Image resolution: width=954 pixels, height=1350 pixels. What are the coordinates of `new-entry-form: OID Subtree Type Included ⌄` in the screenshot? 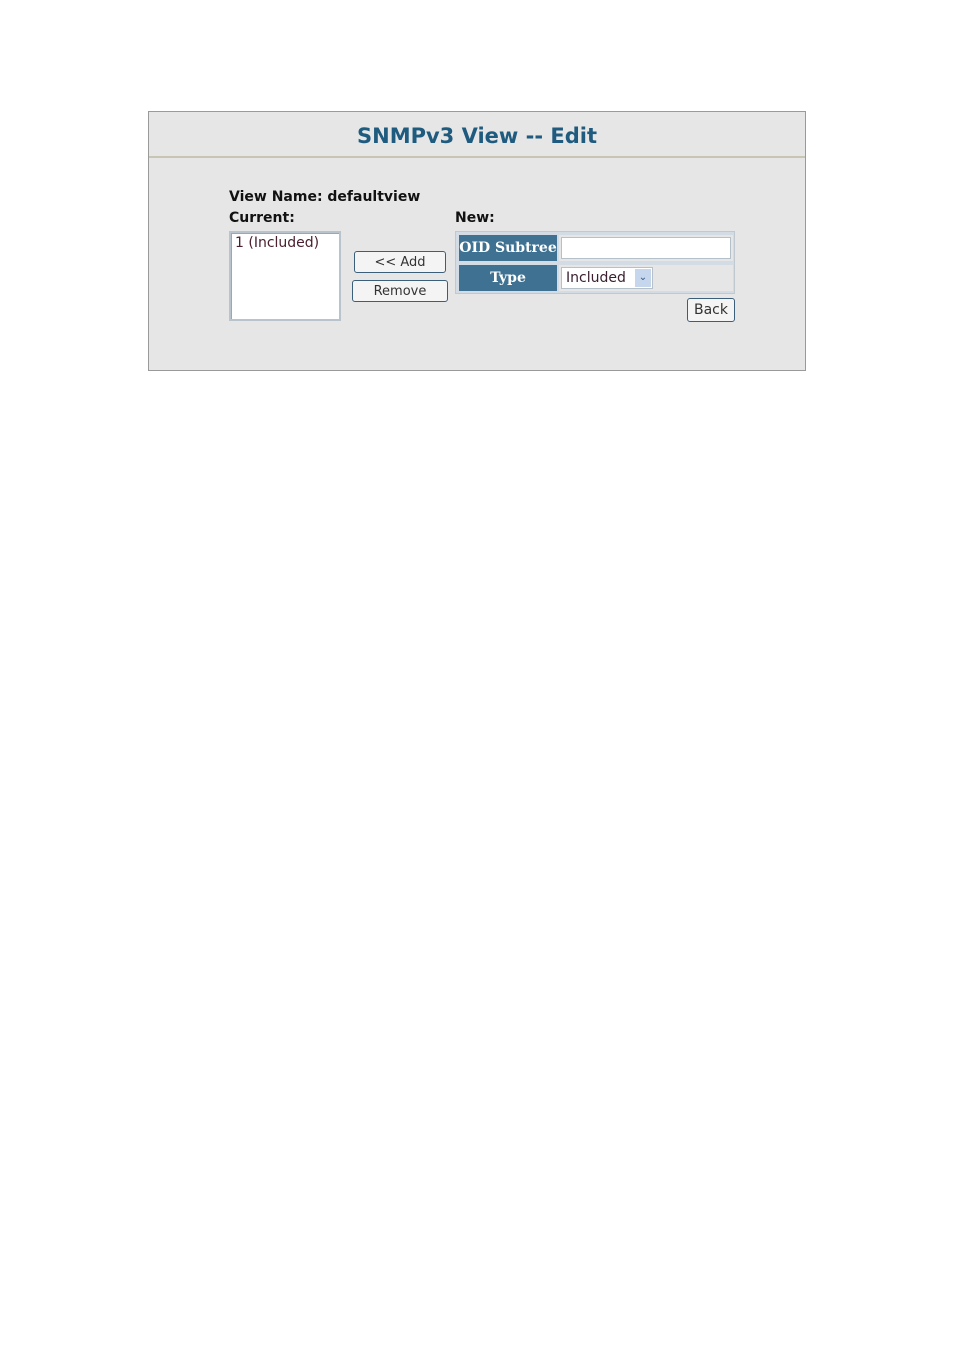 It's located at (595, 262).